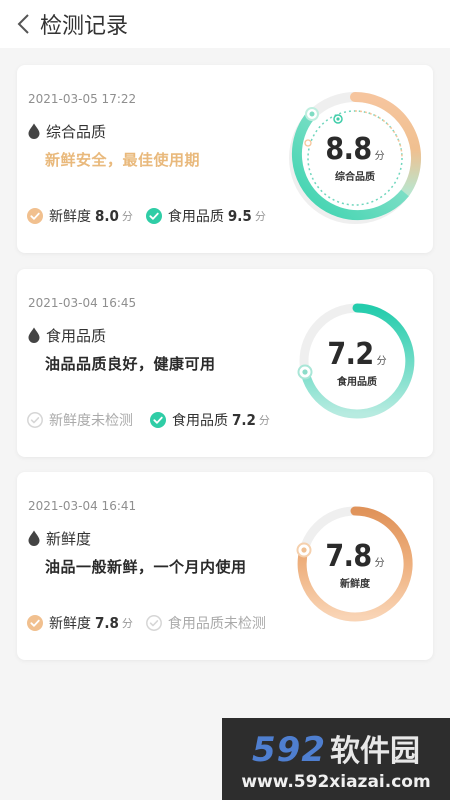 The height and width of the screenshot is (800, 450). What do you see at coordinates (357, 382) in the screenshot?
I see `gauge-label: 食用品质` at bounding box center [357, 382].